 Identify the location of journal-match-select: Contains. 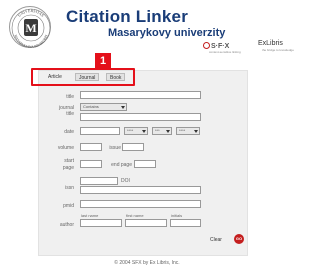
(103, 107).